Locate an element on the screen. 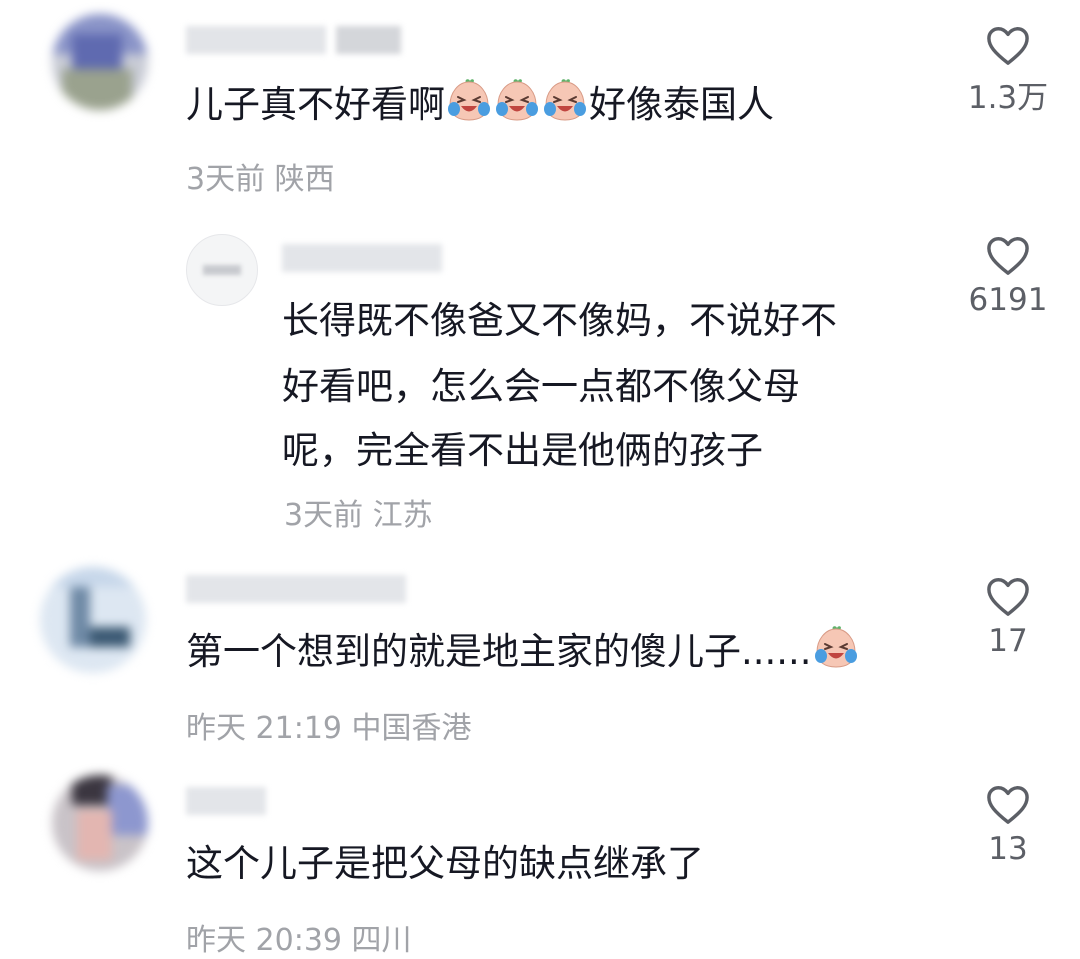  like-count: 6191 is located at coordinates (1008, 300).